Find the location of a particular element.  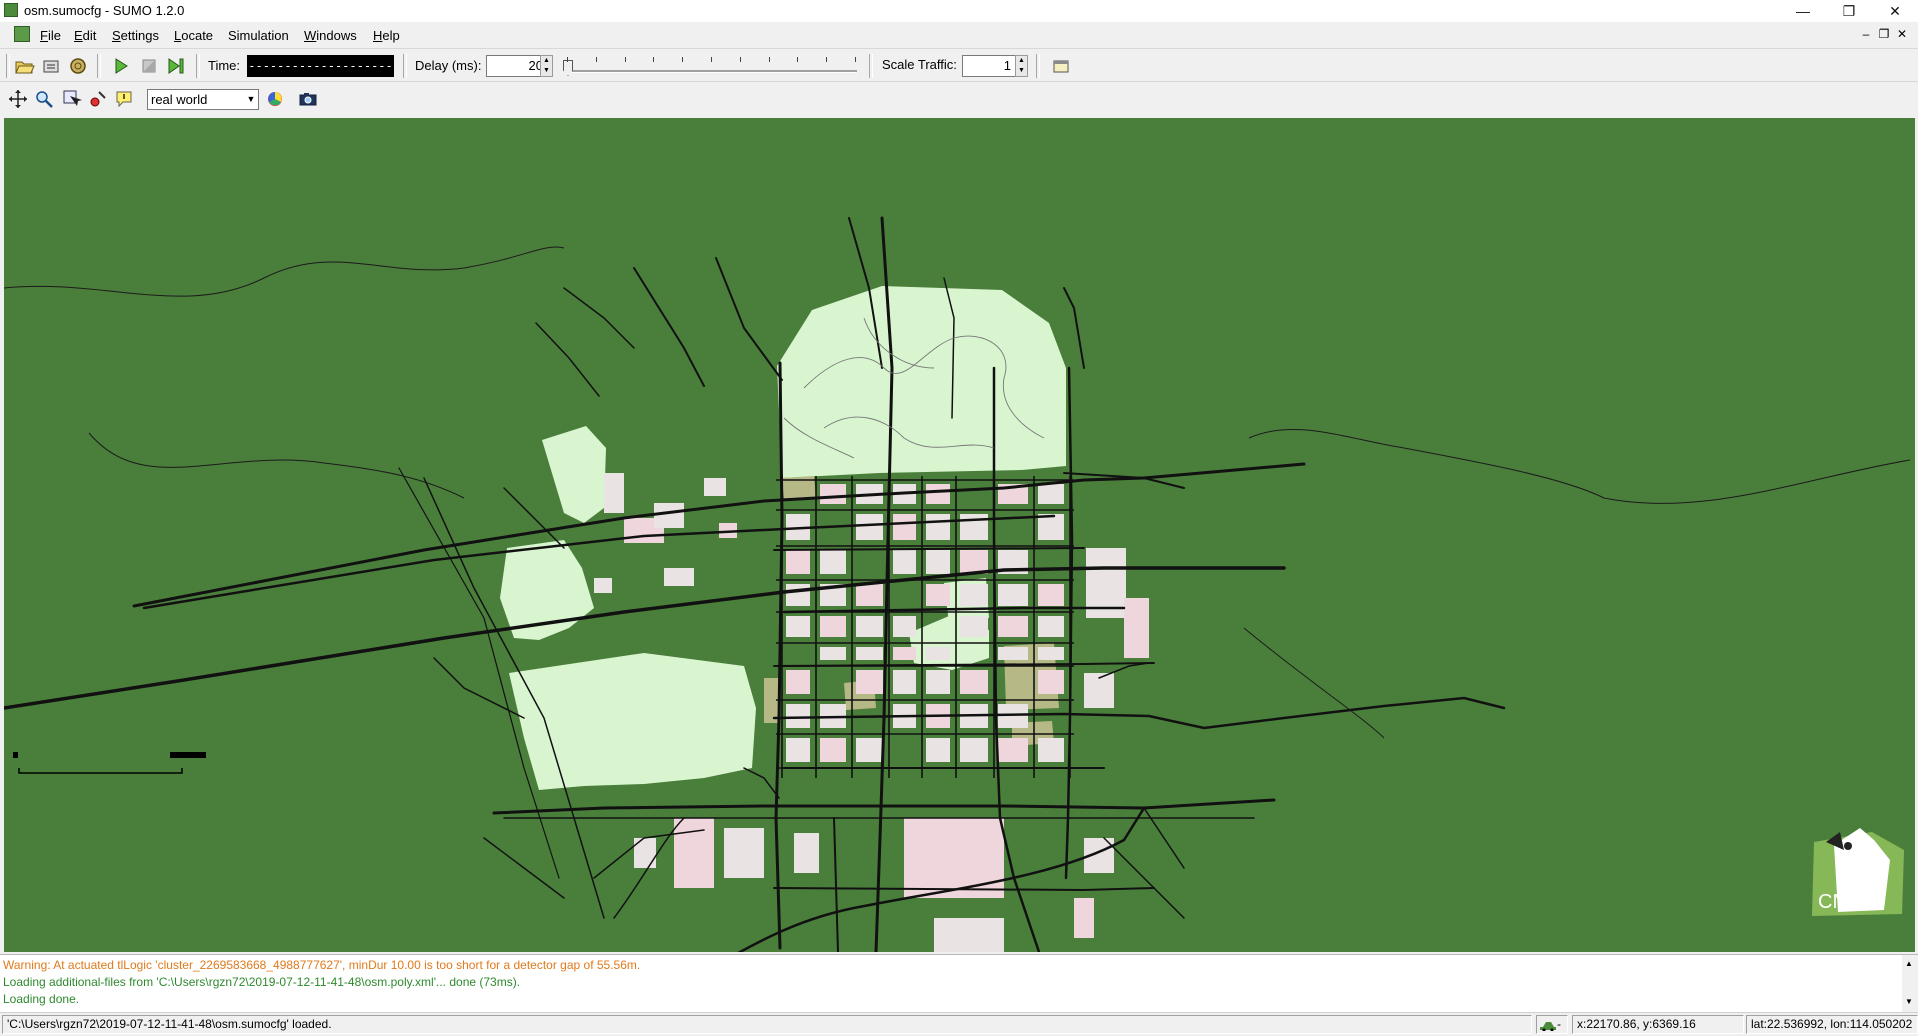

screenshot-icon is located at coordinates (308, 99).